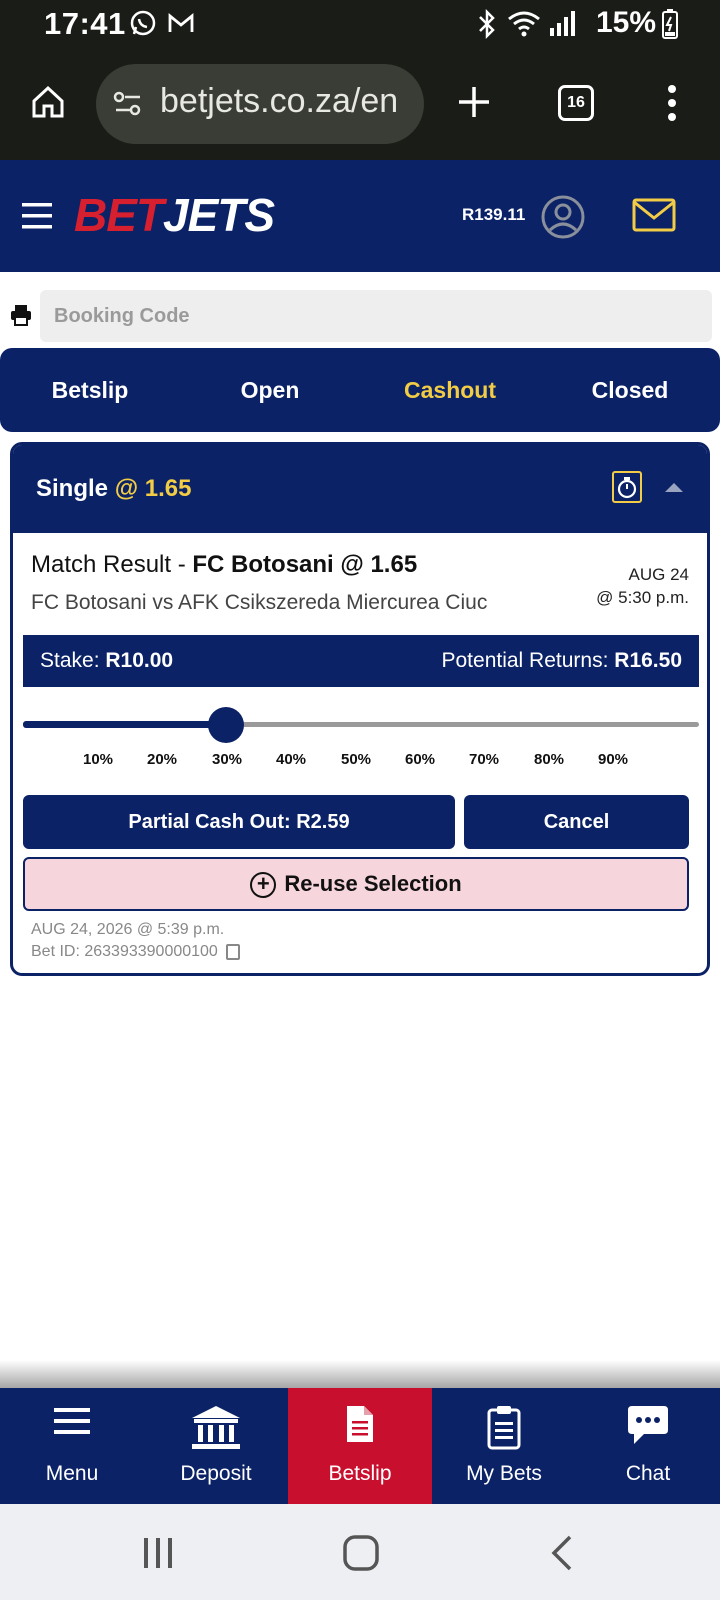  What do you see at coordinates (239, 822) in the screenshot?
I see `partial-cashout-button: Partial Cash Out: R2.59` at bounding box center [239, 822].